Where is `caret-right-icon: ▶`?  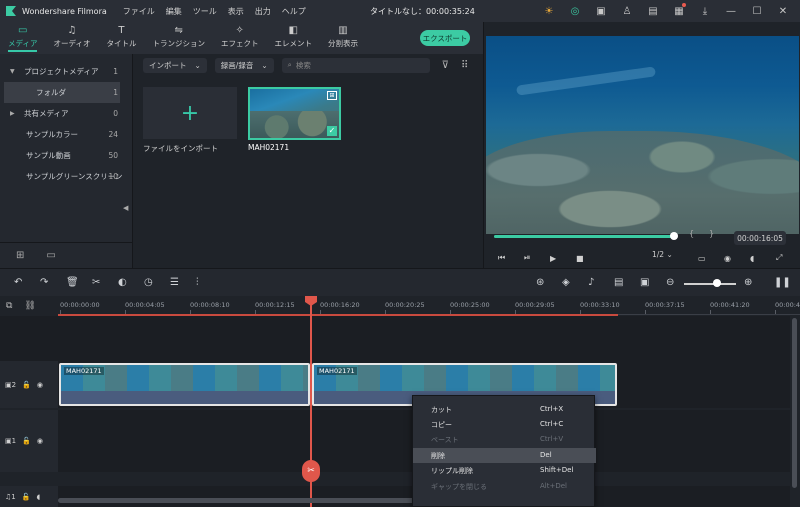
caret-right-icon: ▶ is located at coordinates (12, 113).